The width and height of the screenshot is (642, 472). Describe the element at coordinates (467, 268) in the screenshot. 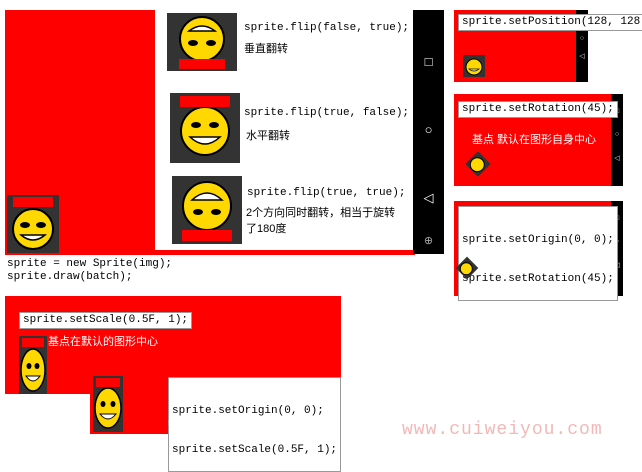

I see `sprite-face-origin-rotation` at that location.